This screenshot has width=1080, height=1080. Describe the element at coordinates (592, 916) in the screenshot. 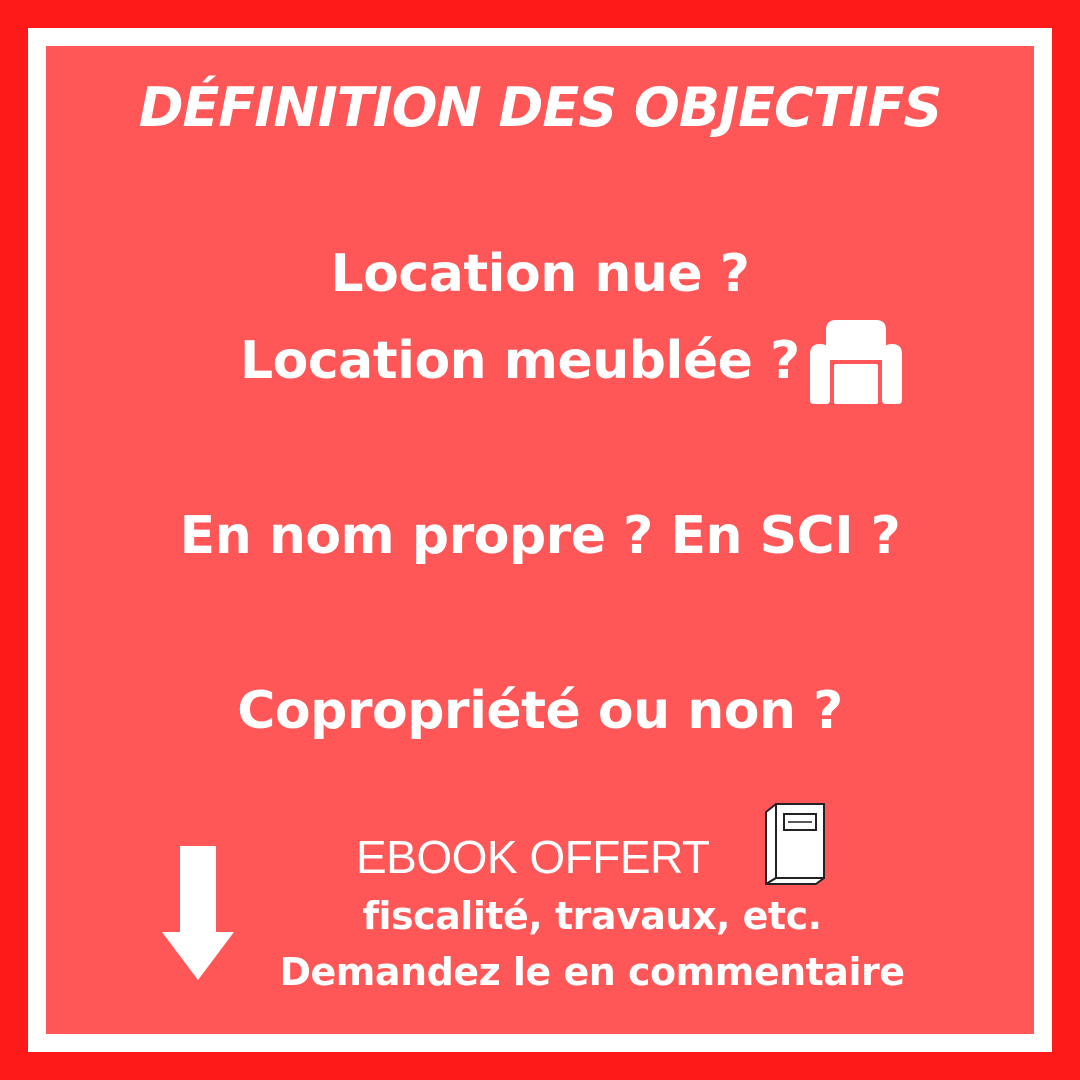

I see `ebook-subtitle: fiscalité, travaux, etc.` at that location.